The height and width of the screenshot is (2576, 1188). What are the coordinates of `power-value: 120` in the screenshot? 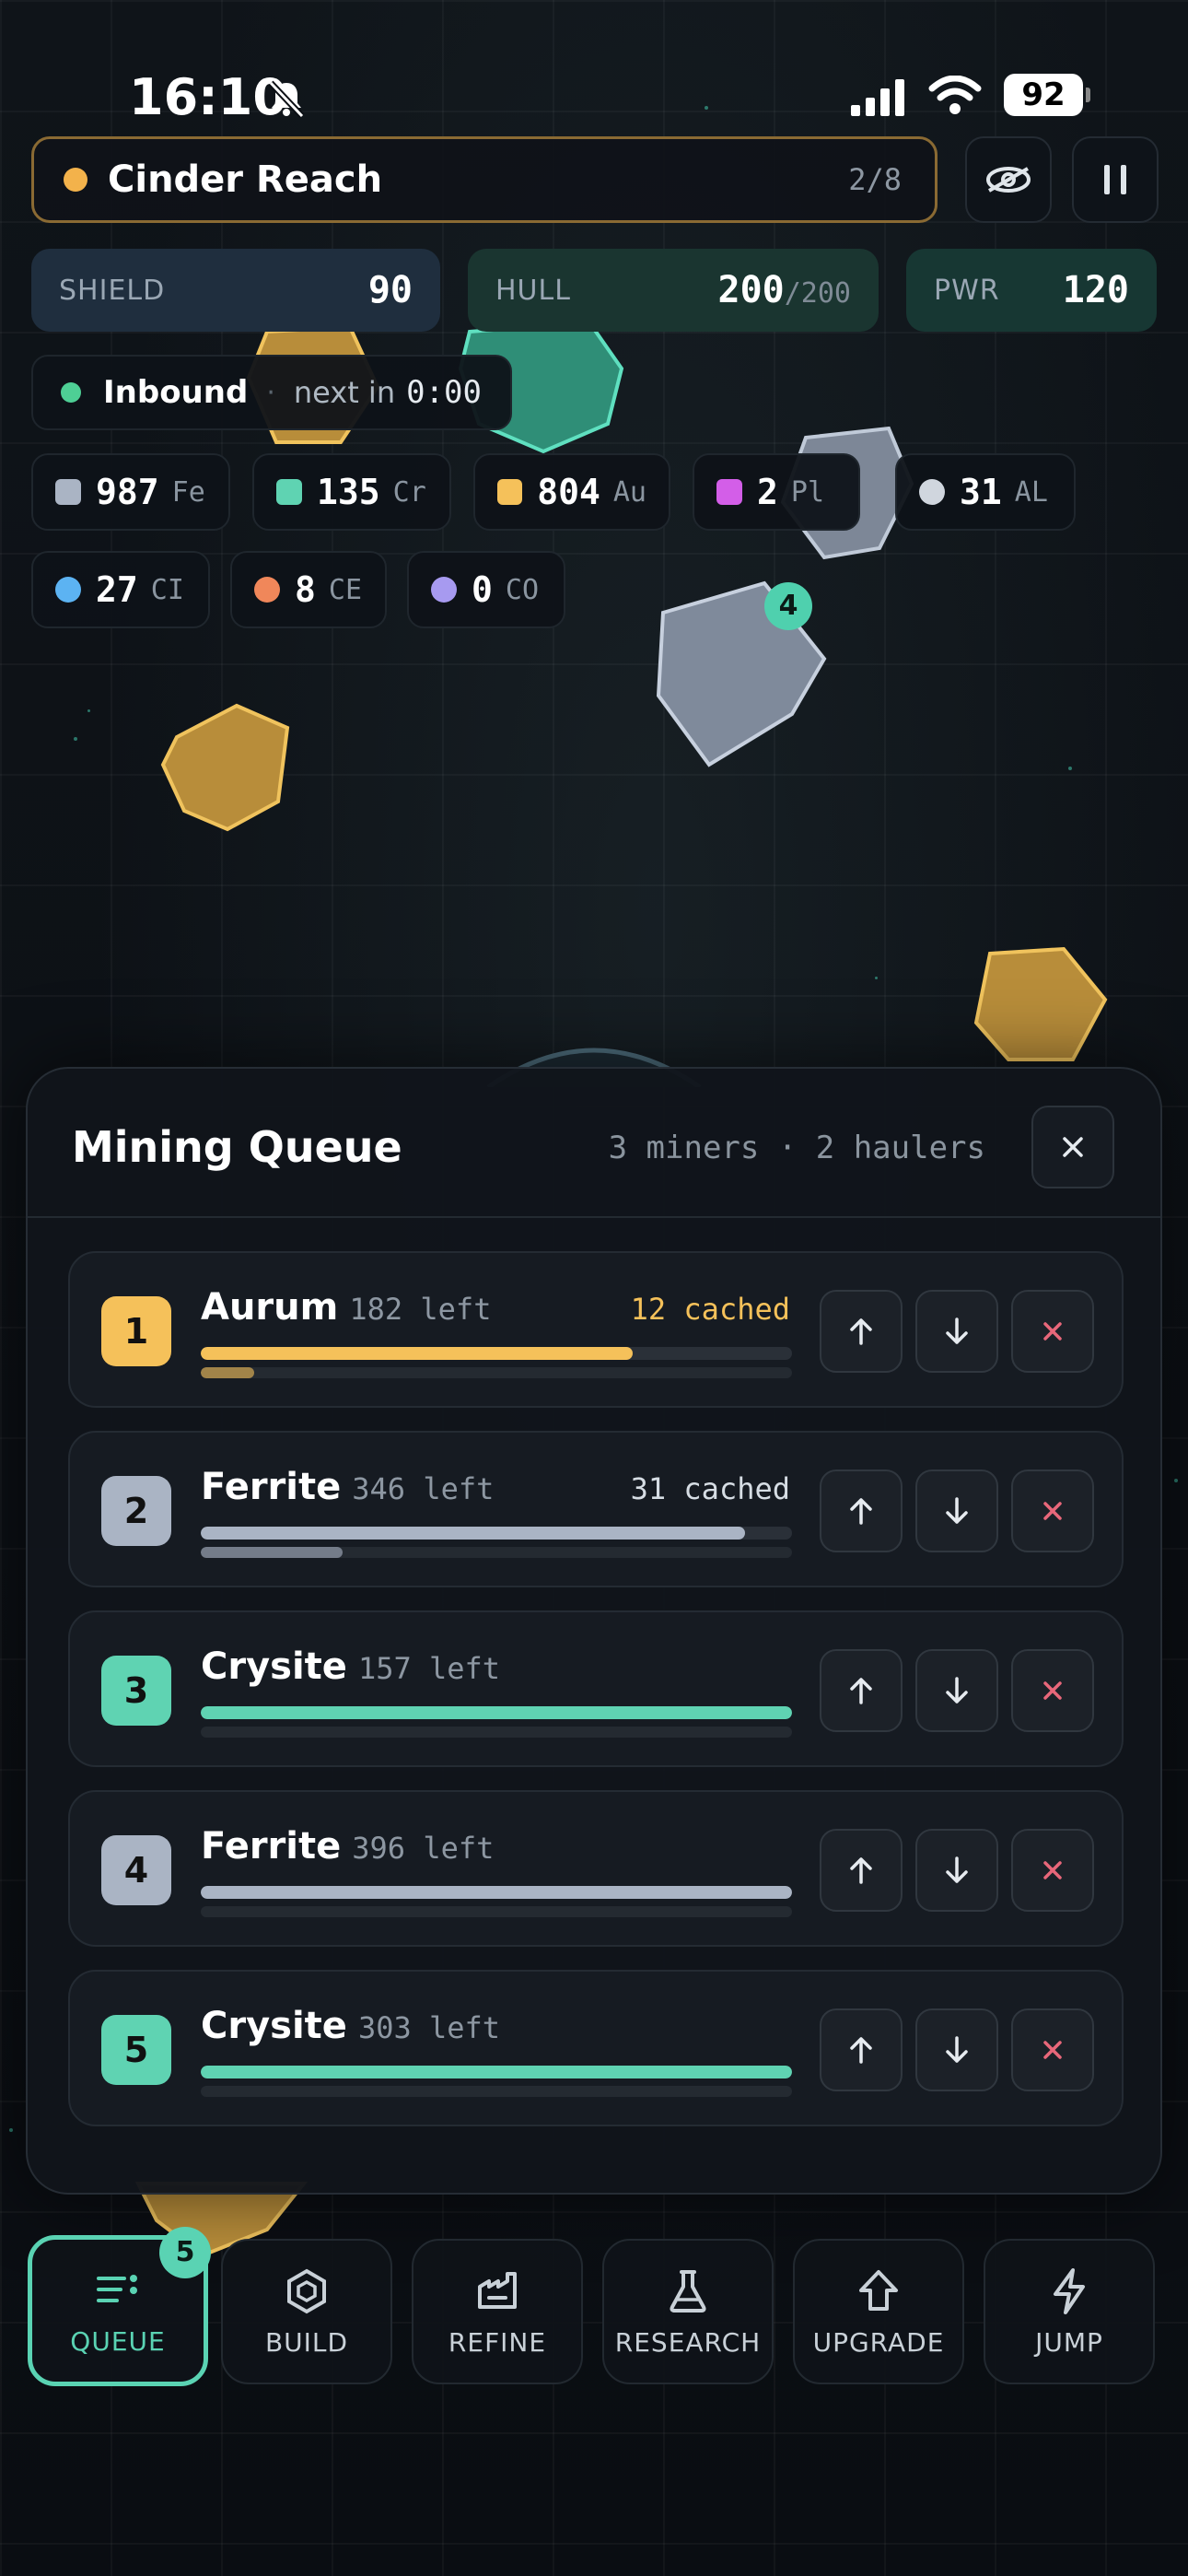 It's located at (1095, 290).